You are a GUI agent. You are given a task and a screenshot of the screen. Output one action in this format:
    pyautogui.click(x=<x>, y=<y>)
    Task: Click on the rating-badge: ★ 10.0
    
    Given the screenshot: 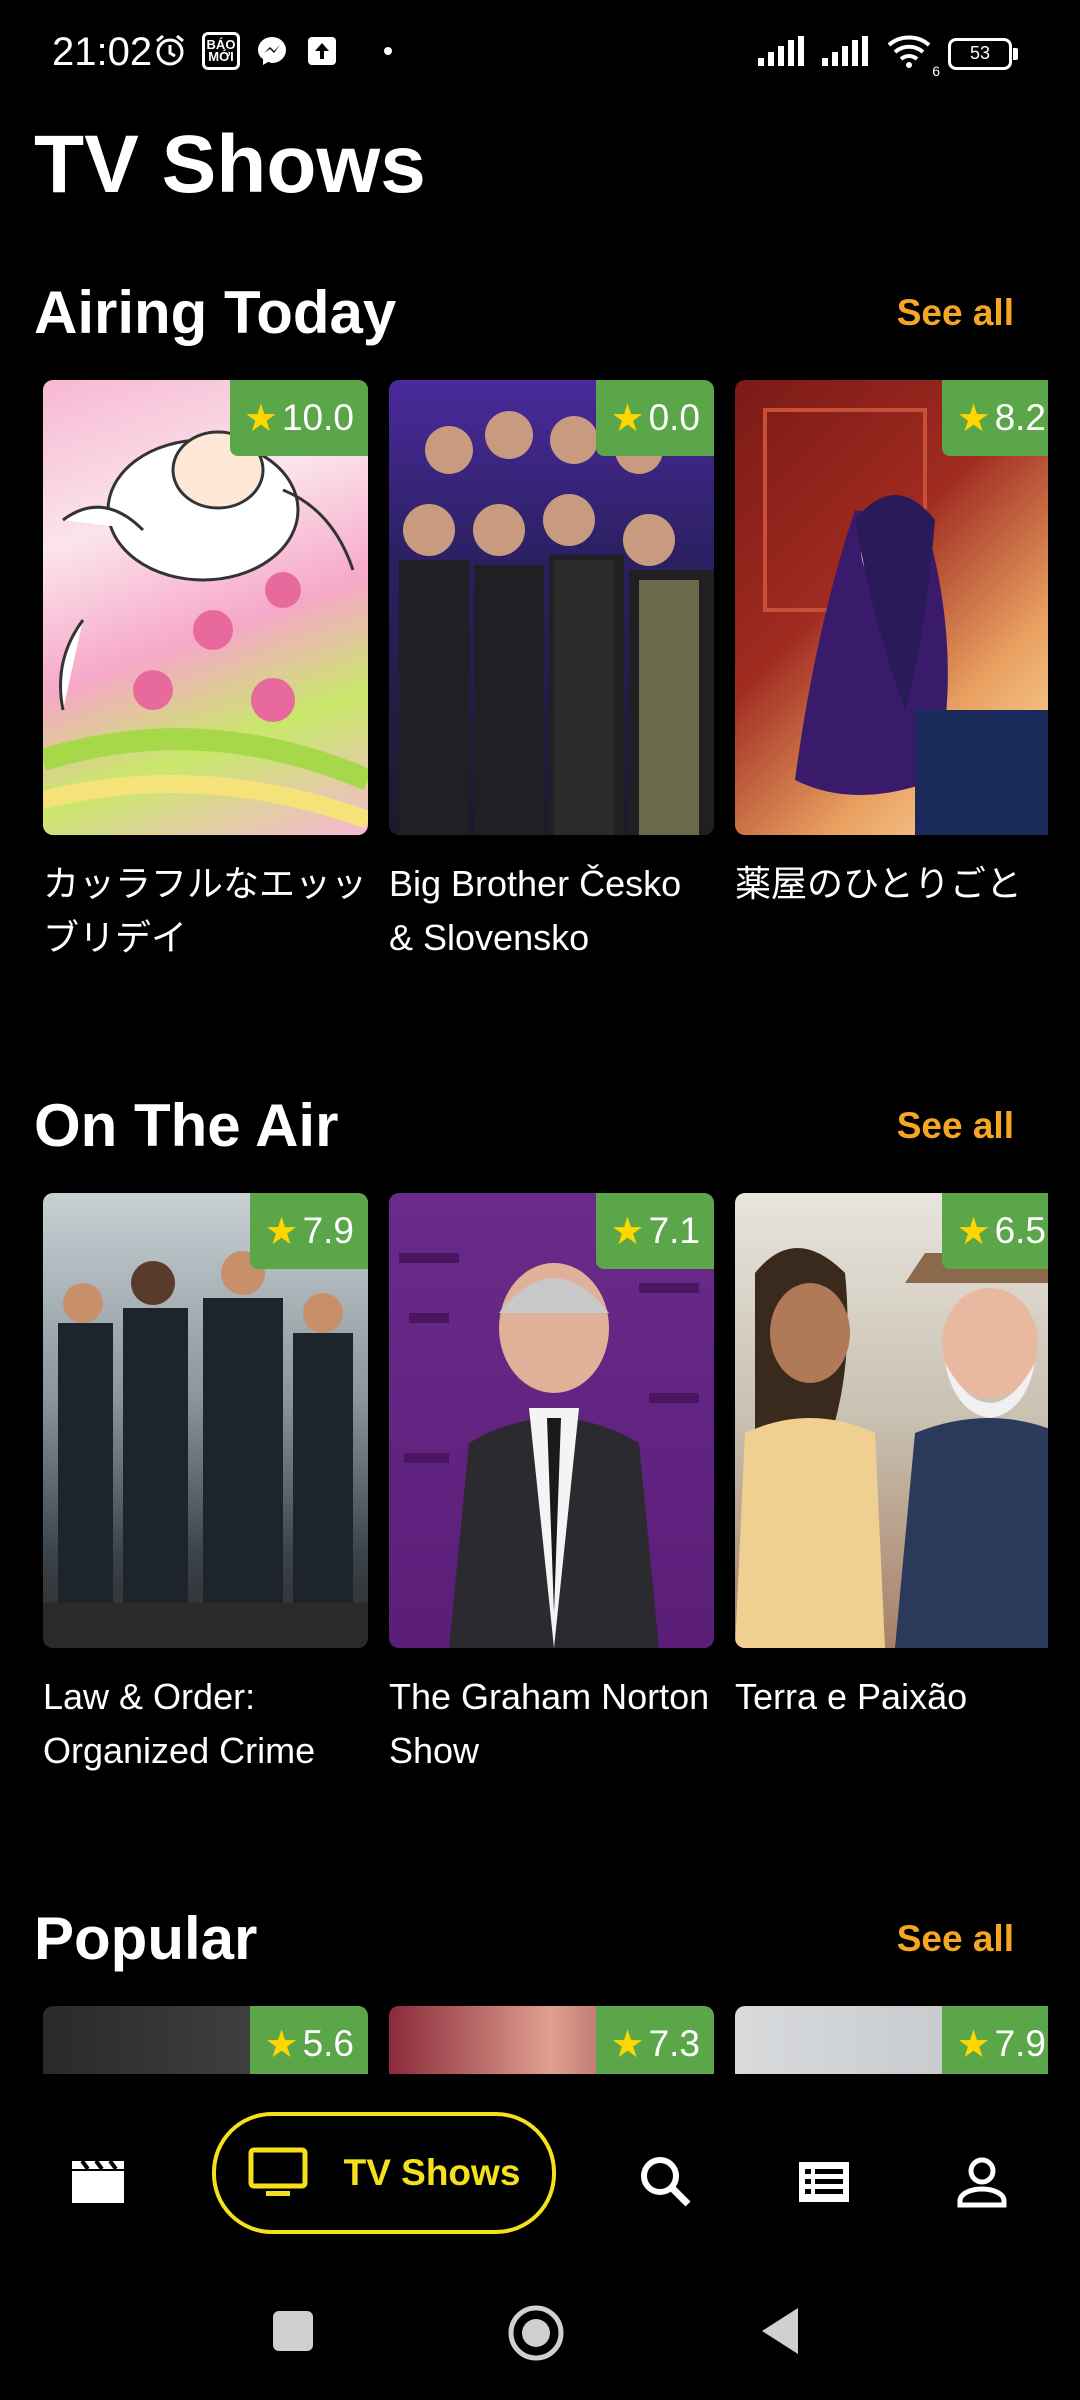 What is the action you would take?
    pyautogui.click(x=298, y=418)
    